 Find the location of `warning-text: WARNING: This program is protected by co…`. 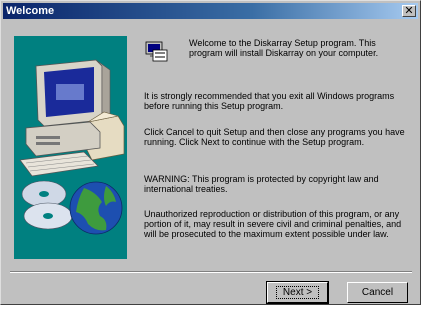

warning-text: WARNING: This program is protected by co… is located at coordinates (261, 184).